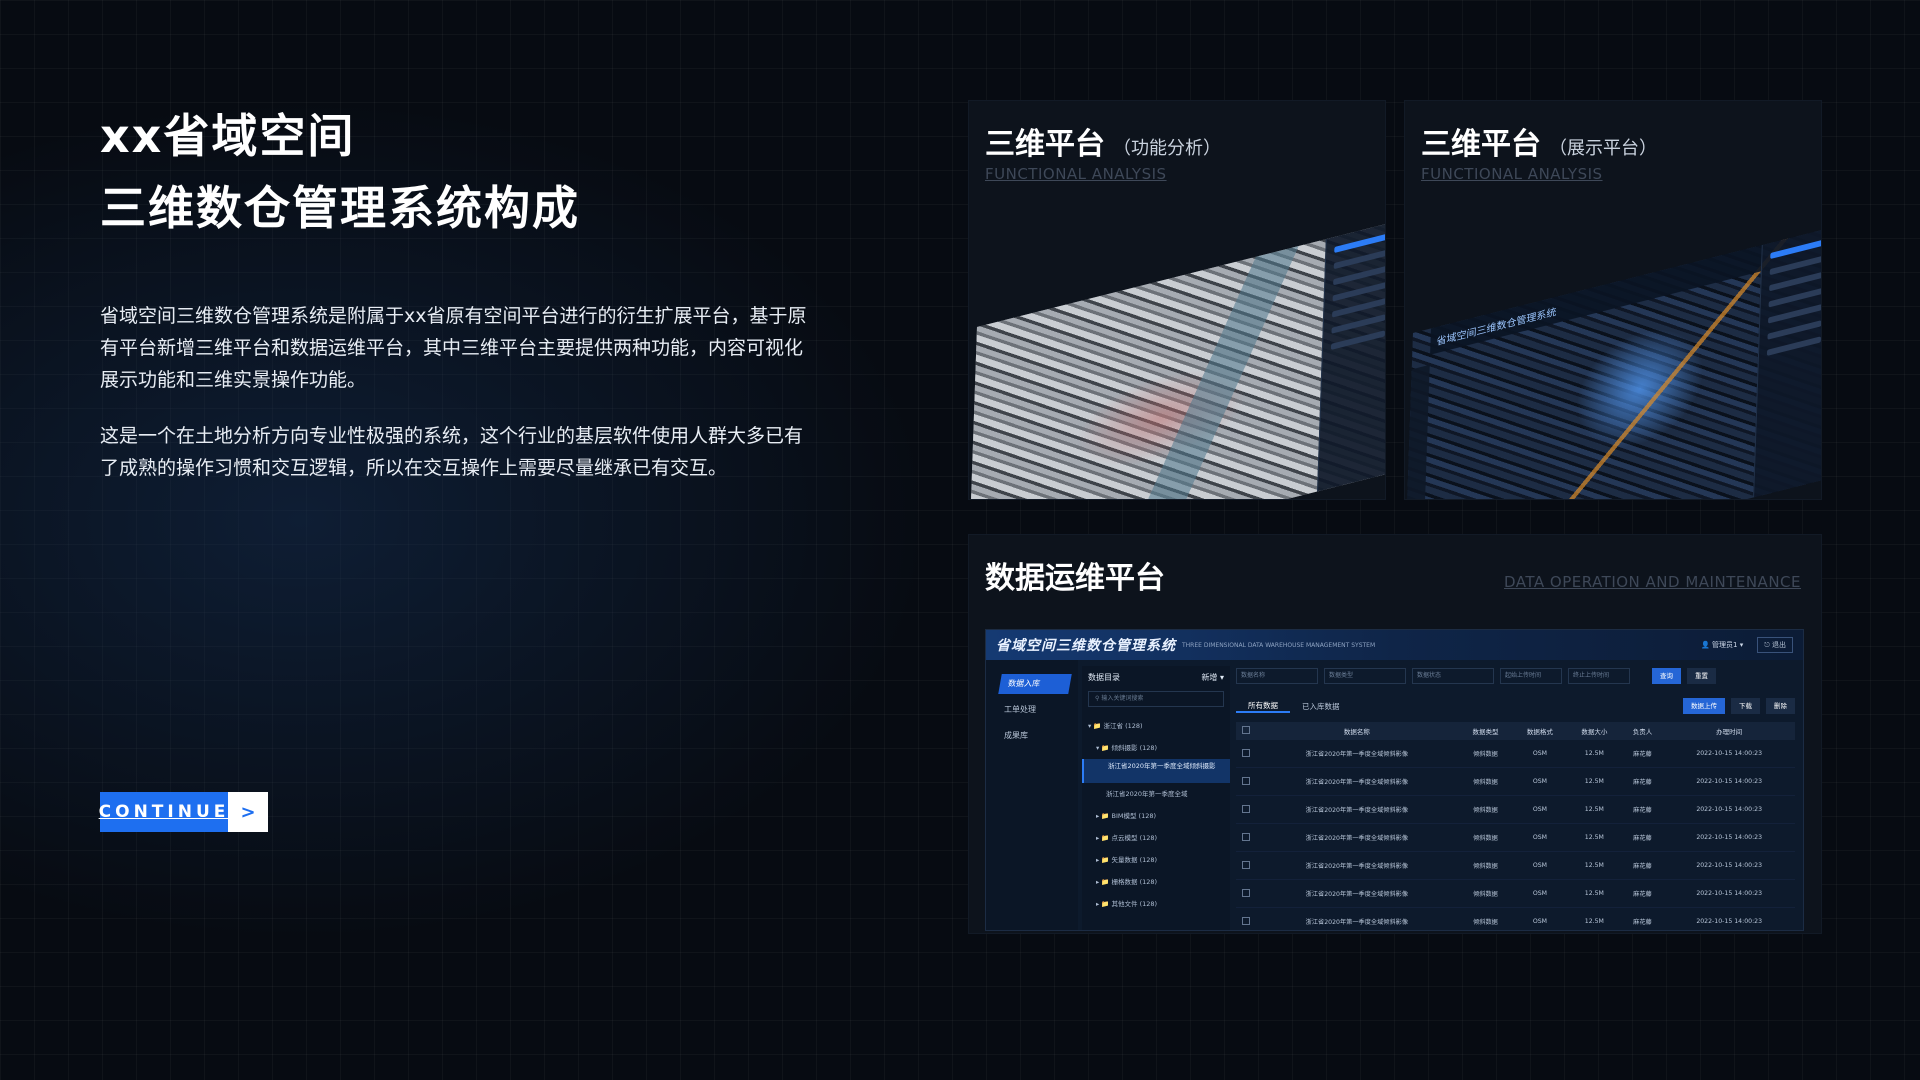 The width and height of the screenshot is (1920, 1080). What do you see at coordinates (1357, 731) in the screenshot?
I see `column-header: 数据名称` at bounding box center [1357, 731].